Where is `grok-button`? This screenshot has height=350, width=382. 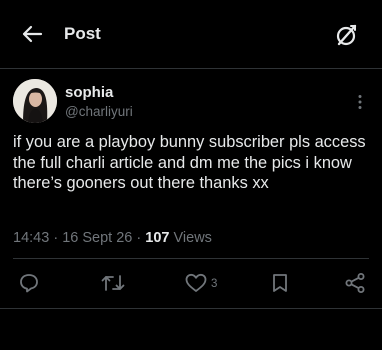
grok-button is located at coordinates (347, 35).